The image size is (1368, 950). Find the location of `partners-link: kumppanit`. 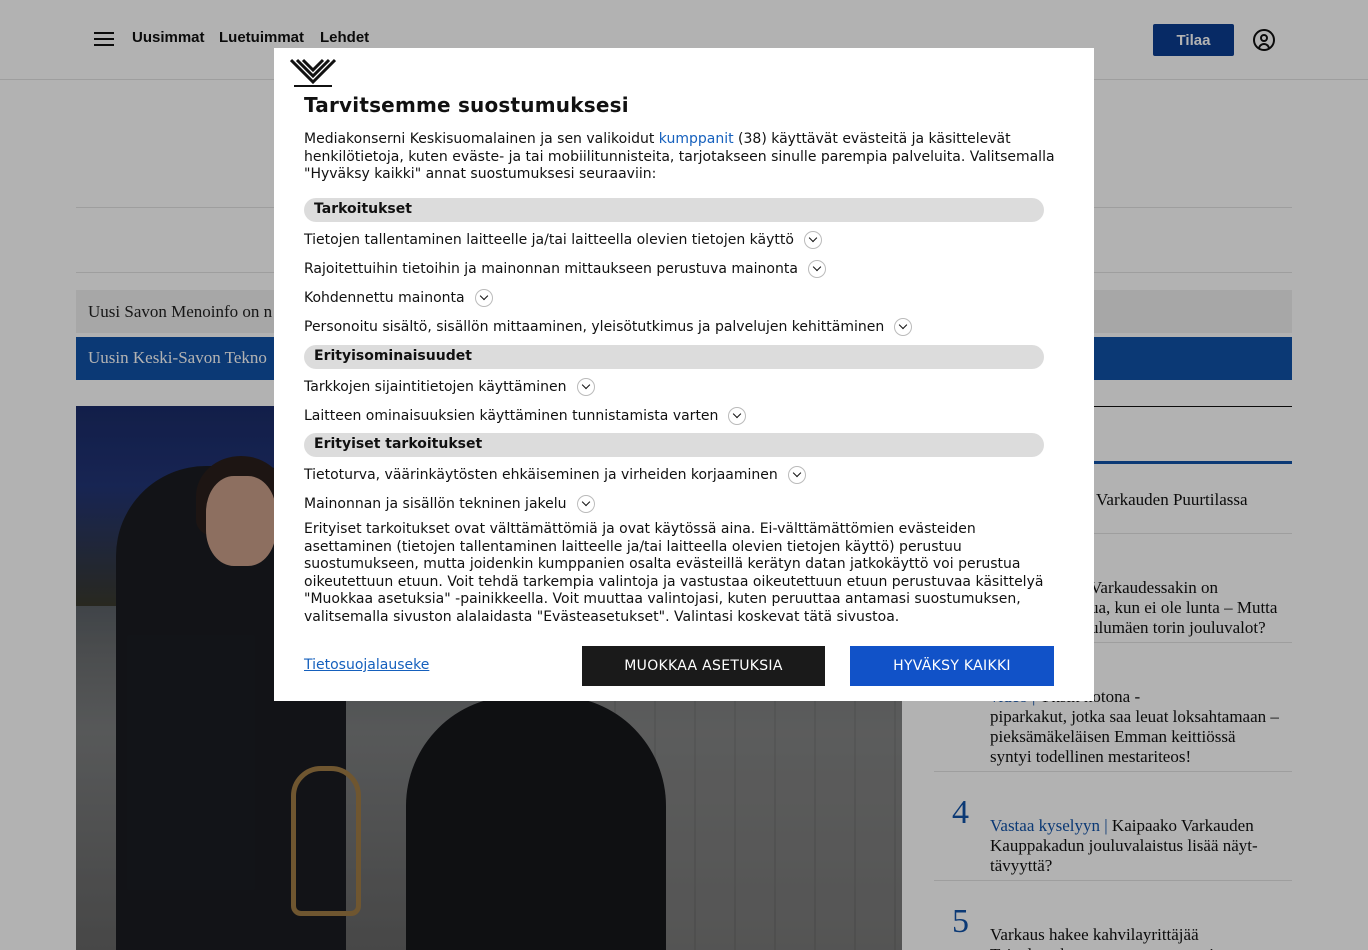

partners-link: kumppanit is located at coordinates (696, 139).